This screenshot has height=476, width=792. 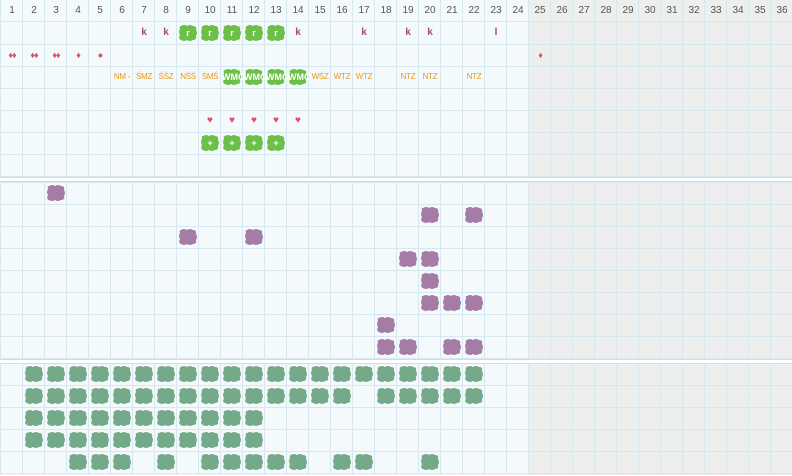 I want to click on column-header-2: 2, so click(x=34, y=11).